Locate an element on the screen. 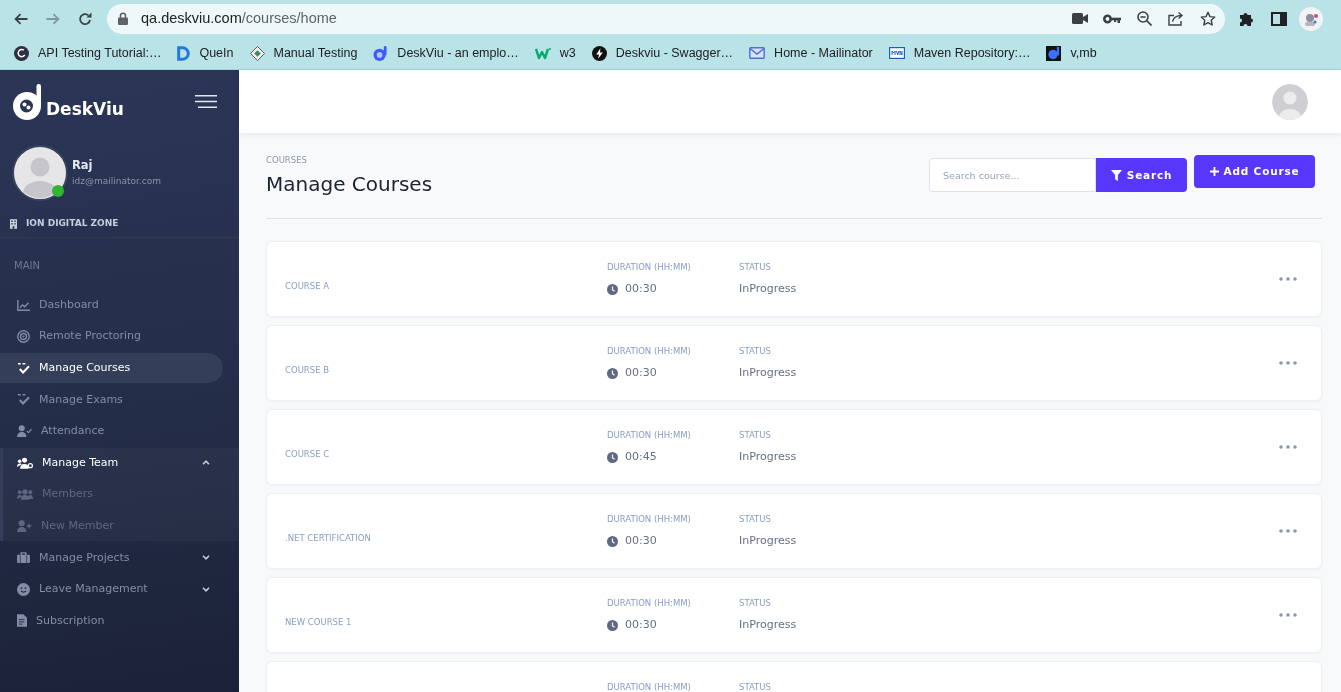  nav-item: Dashboard is located at coordinates (111, 305).